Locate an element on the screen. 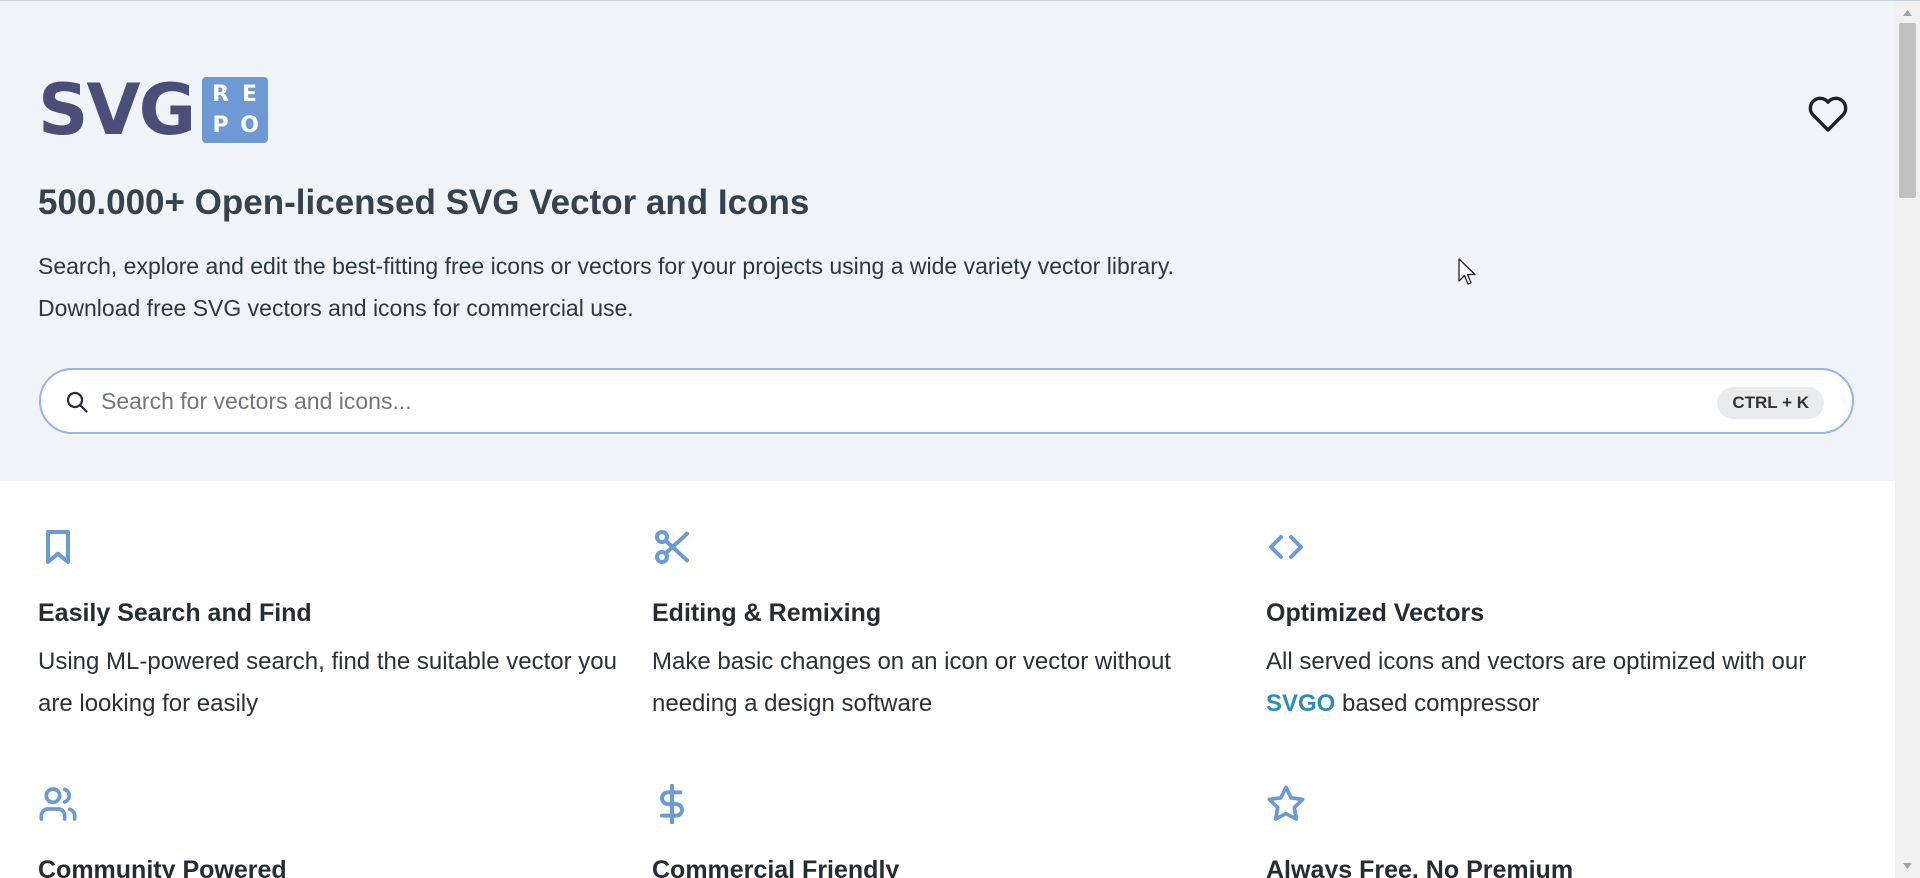  heart-icon is located at coordinates (1828, 113).